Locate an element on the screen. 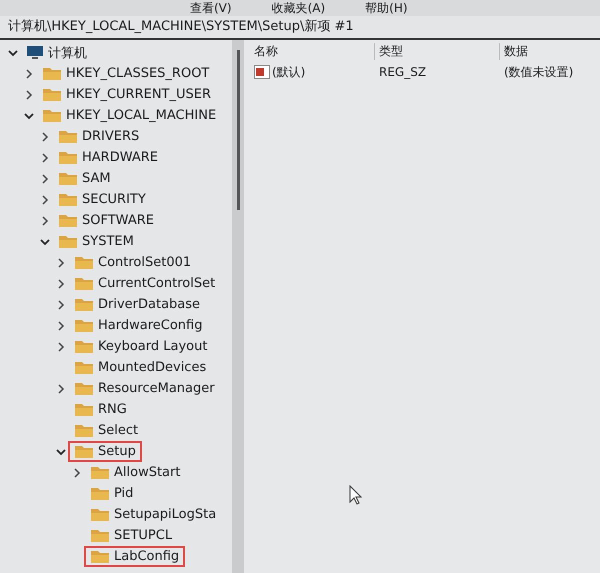 The width and height of the screenshot is (600, 573). highlighted-tree-node: LabConfig is located at coordinates (135, 556).